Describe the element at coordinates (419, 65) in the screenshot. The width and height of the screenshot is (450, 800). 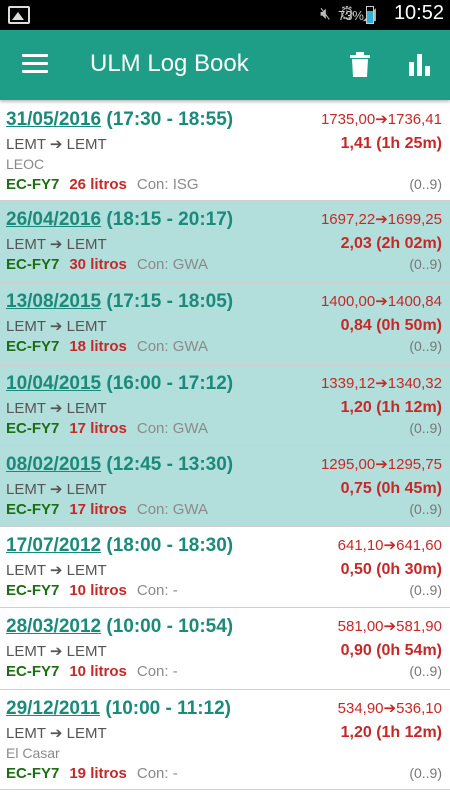
I see `bar-chart-icon` at that location.